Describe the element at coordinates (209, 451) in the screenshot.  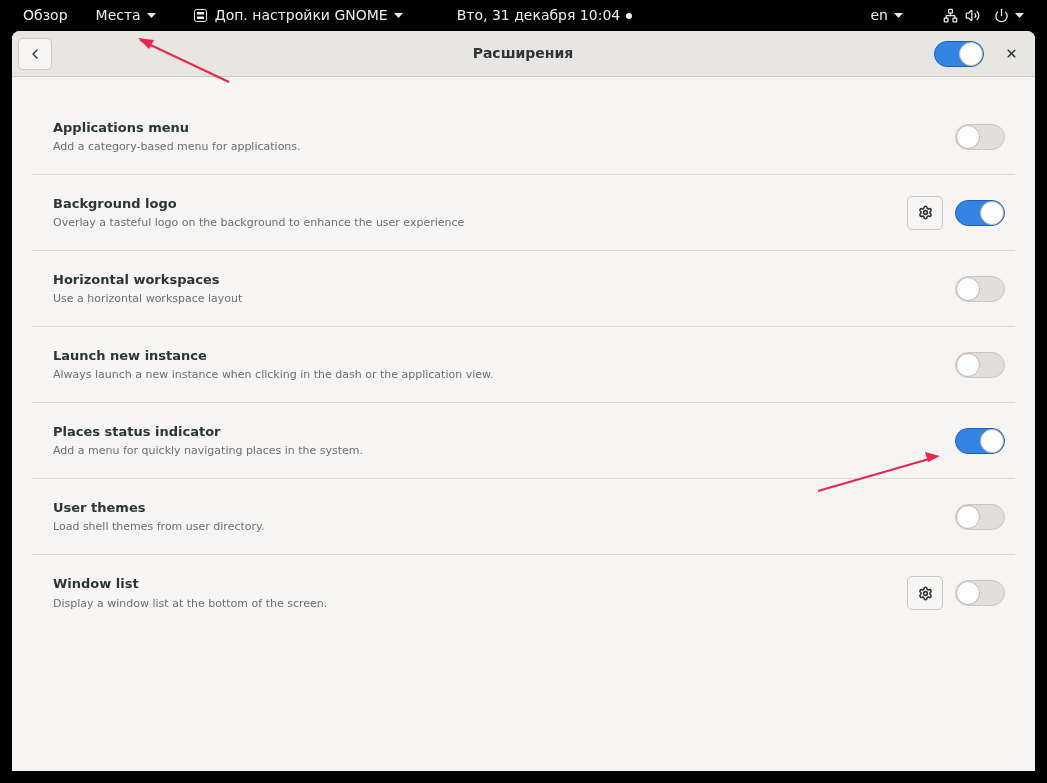
I see `extension-description: Add a menu for quickly navigating places in the system.` at that location.